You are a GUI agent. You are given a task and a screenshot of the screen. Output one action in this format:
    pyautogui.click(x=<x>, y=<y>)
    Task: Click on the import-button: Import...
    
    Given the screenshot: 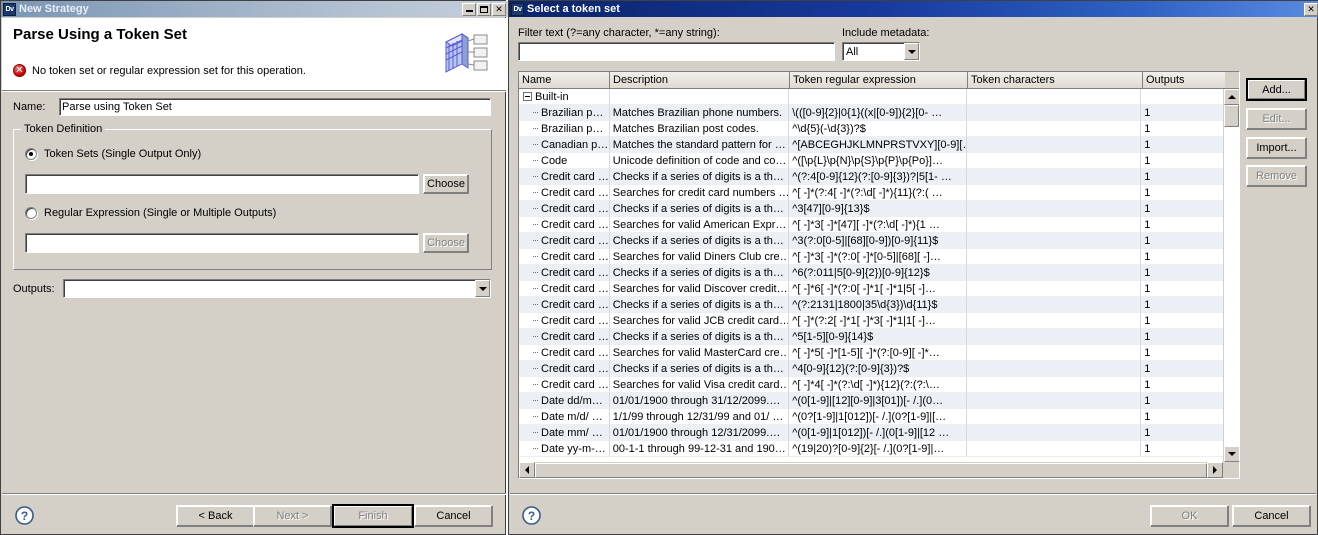 What is the action you would take?
    pyautogui.click(x=1276, y=148)
    